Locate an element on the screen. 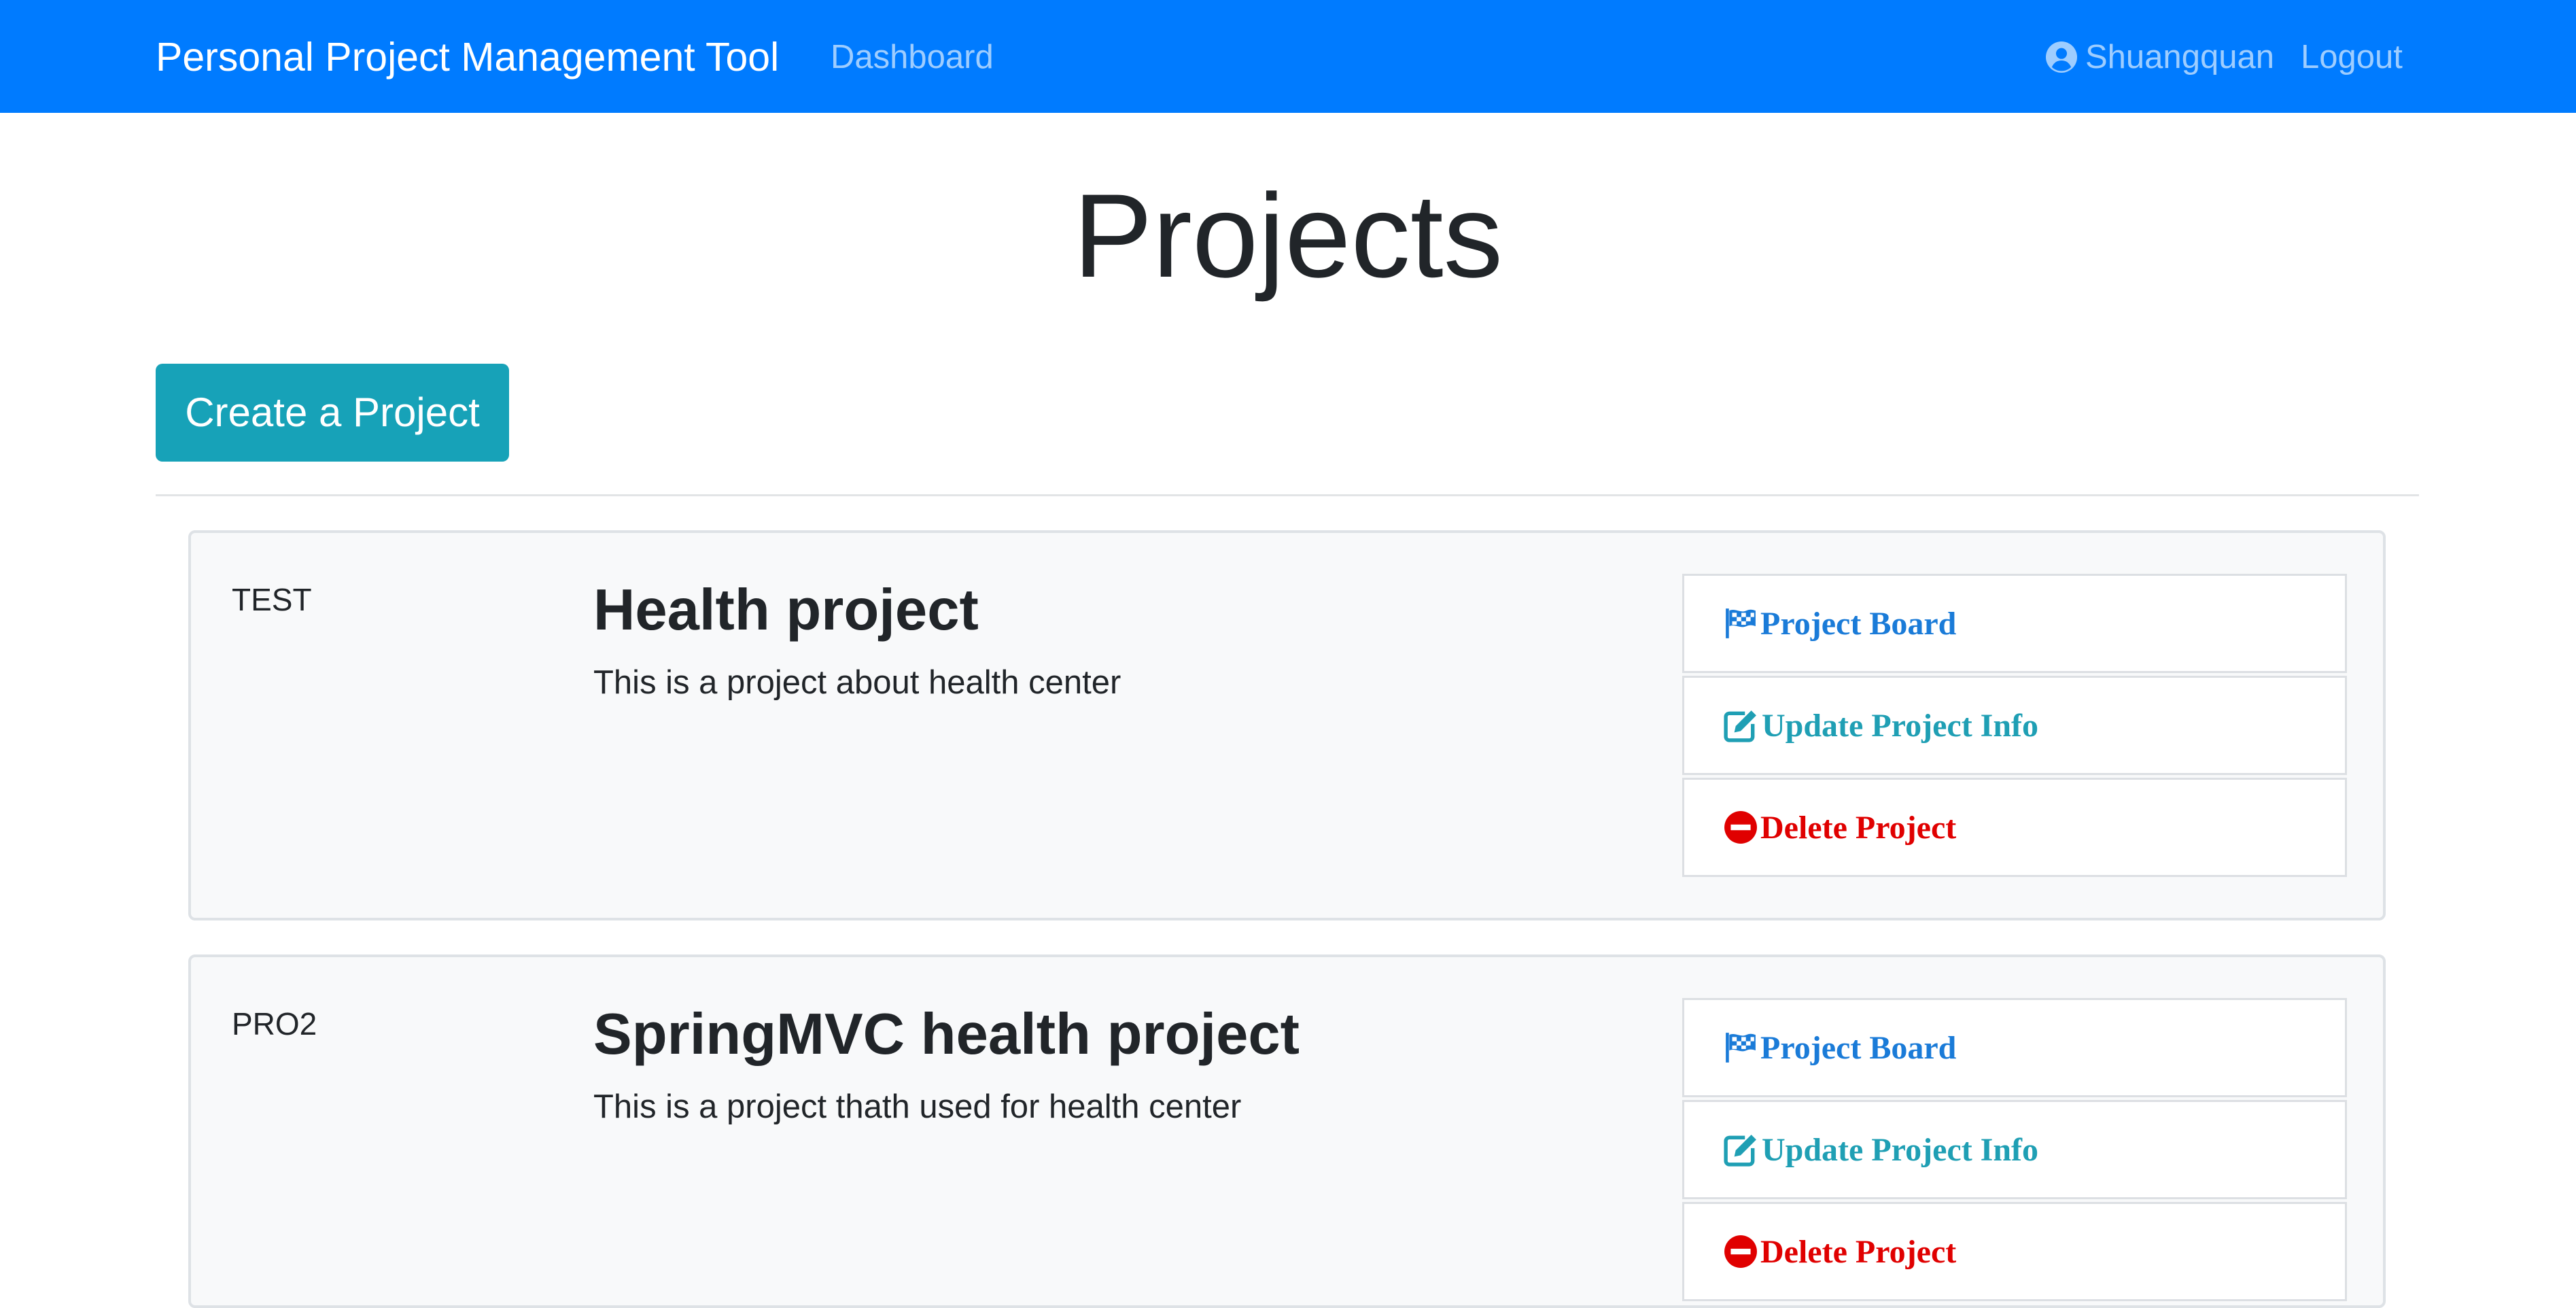 This screenshot has height=1308, width=2576. divider is located at coordinates (1287, 495).